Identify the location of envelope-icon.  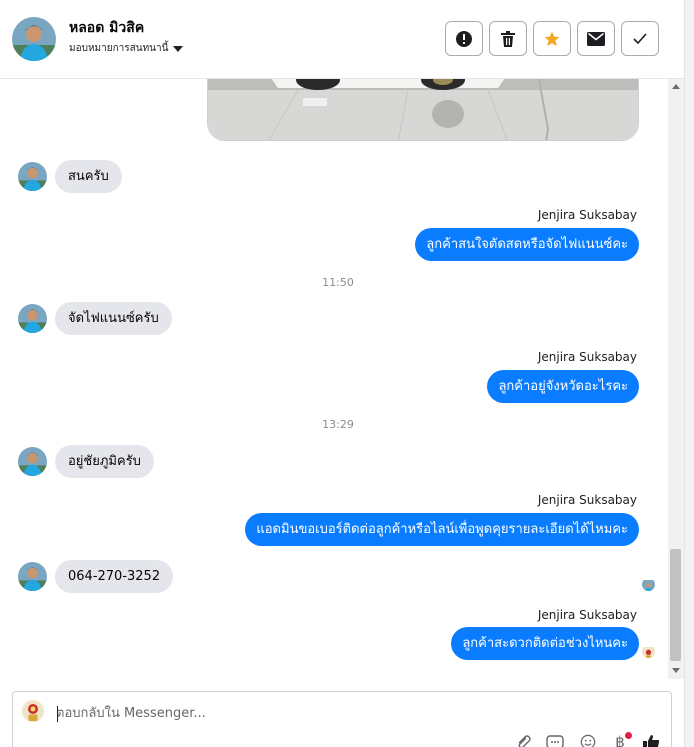
(596, 38).